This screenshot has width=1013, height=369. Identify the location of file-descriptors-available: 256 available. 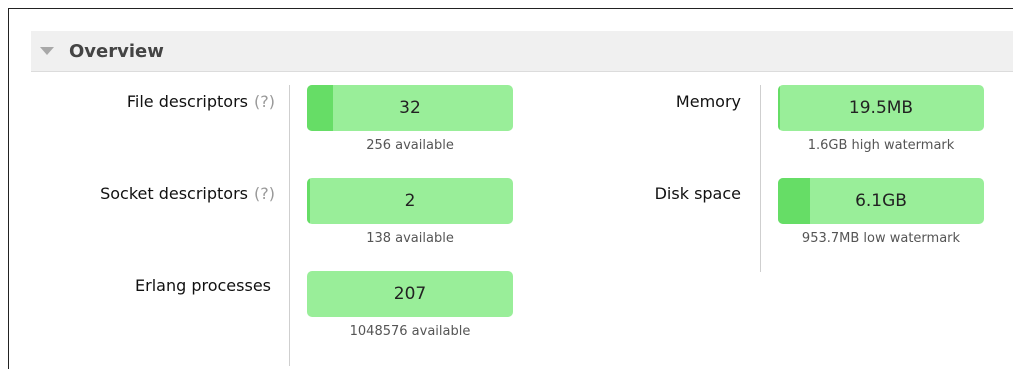
(410, 145).